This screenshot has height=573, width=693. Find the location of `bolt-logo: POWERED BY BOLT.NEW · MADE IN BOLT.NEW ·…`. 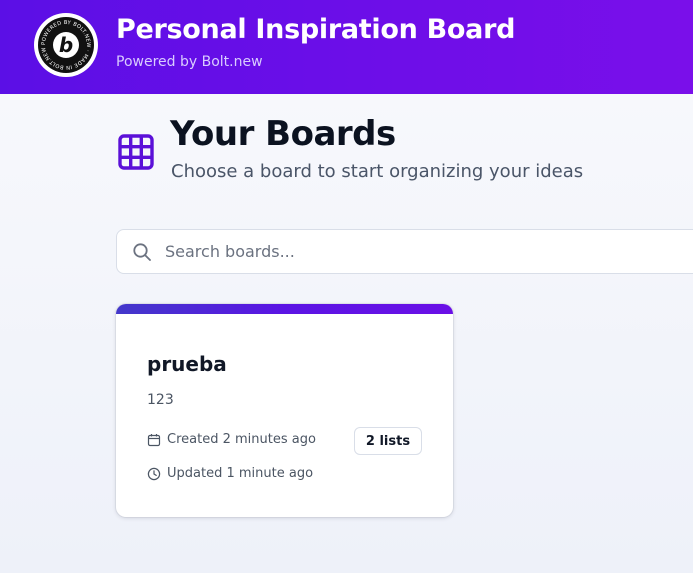

bolt-logo: POWERED BY BOLT.NEW · MADE IN BOLT.NEW ·… is located at coordinates (66, 45).